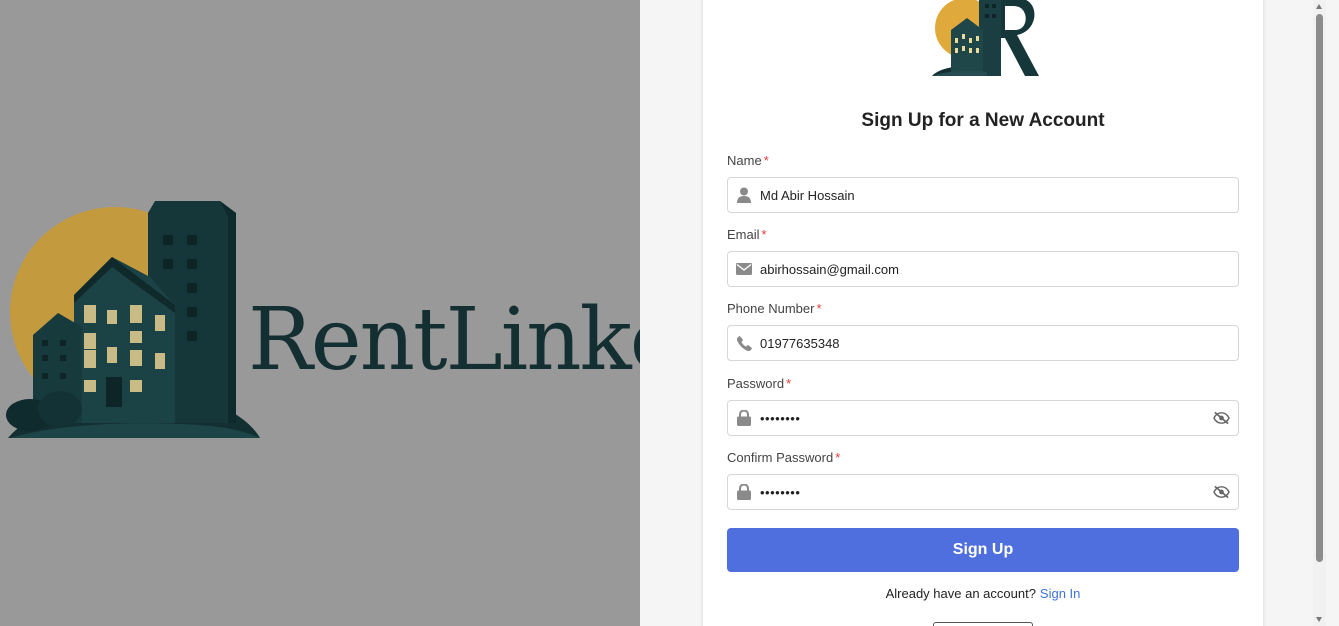  What do you see at coordinates (983, 120) in the screenshot?
I see `page-title: Sign Up for a New Account` at bounding box center [983, 120].